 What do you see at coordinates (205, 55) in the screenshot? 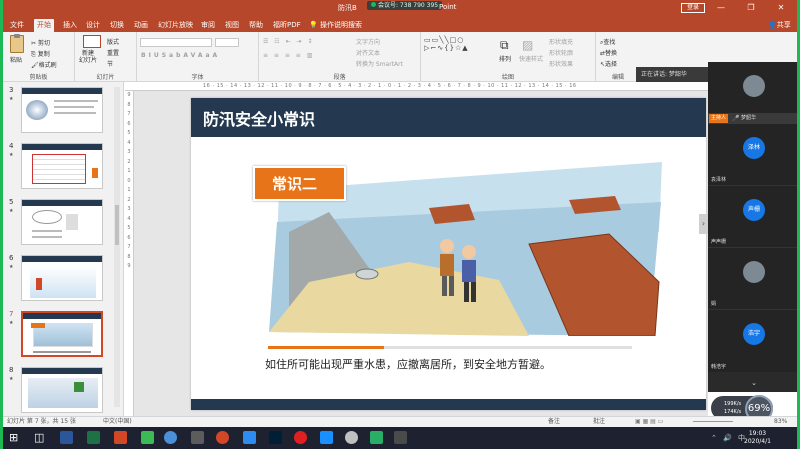
I see `change-case-button: Aa` at bounding box center [205, 55].